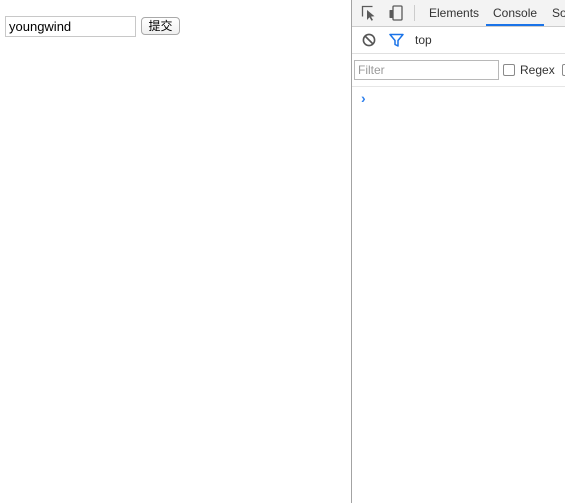 The height and width of the screenshot is (503, 565). What do you see at coordinates (397, 41) in the screenshot?
I see `filter-icon` at bounding box center [397, 41].